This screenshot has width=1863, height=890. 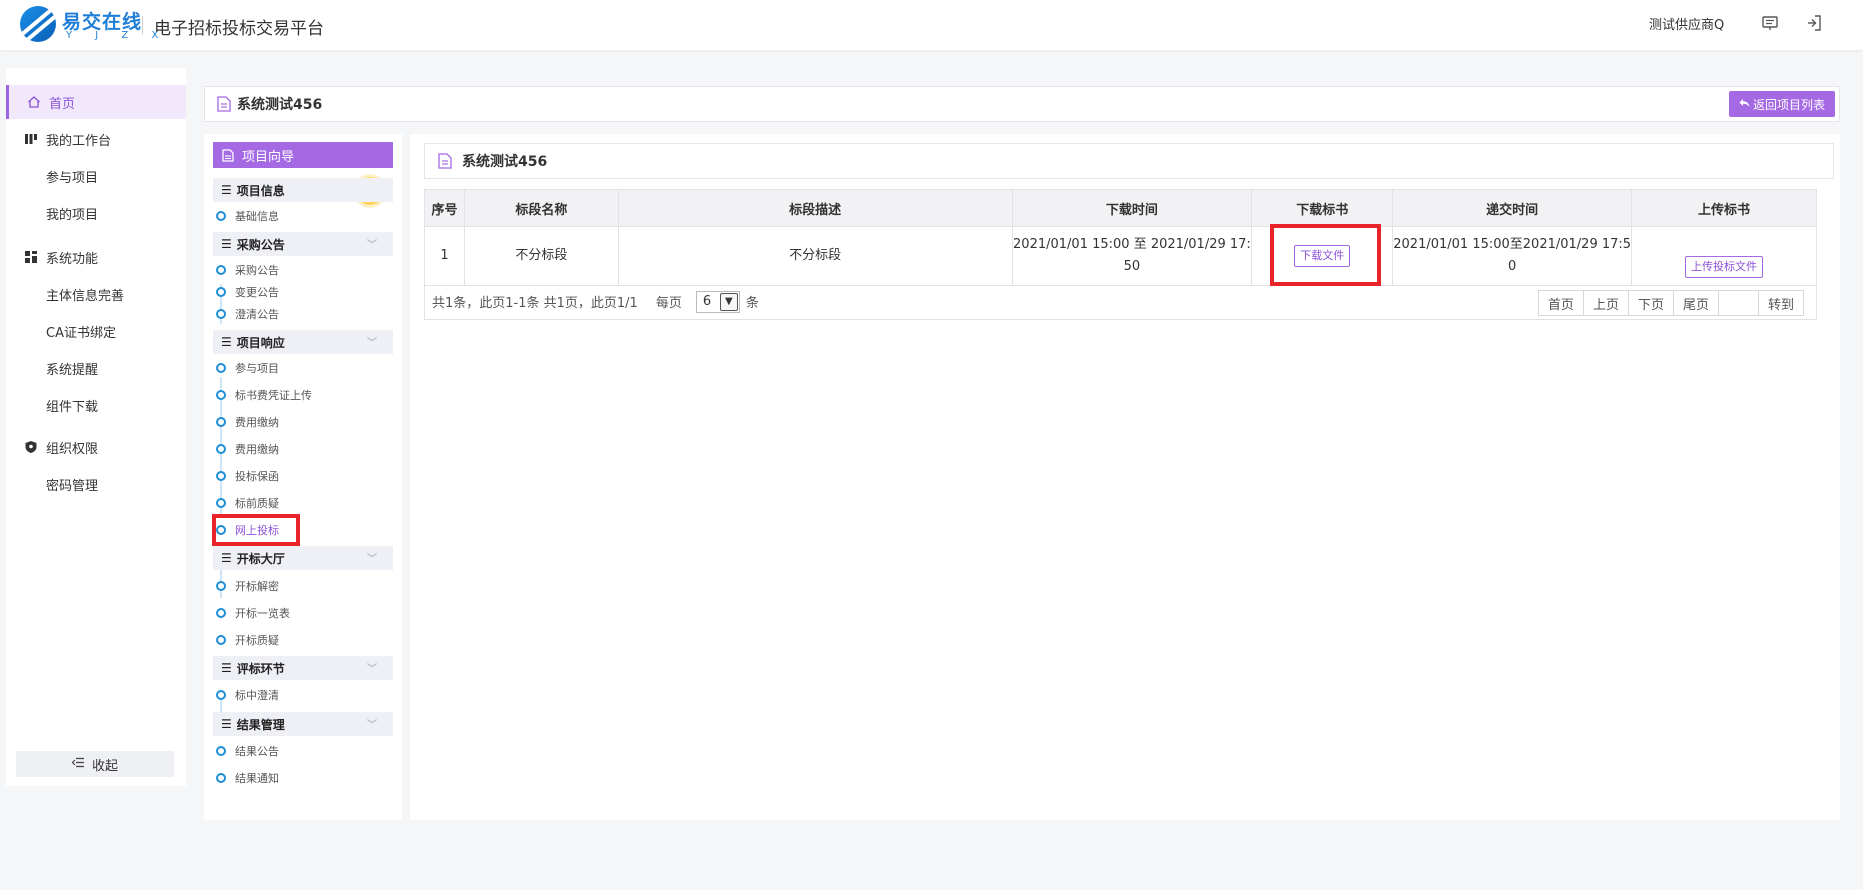 I want to click on nav-component-download: 组件下载, so click(x=96, y=405).